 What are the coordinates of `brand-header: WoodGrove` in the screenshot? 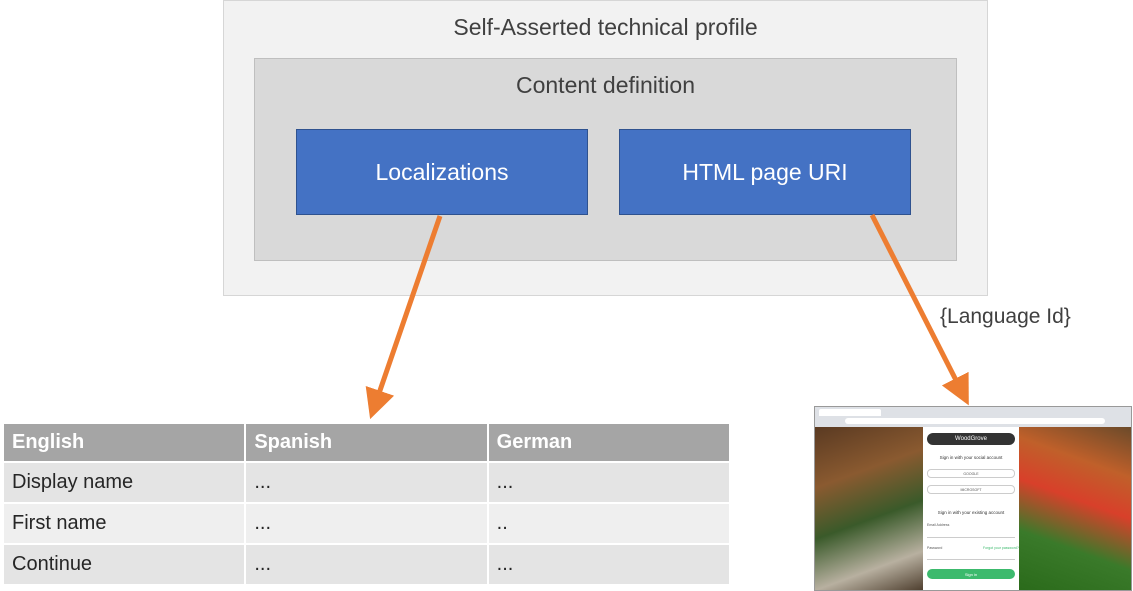 It's located at (971, 439).